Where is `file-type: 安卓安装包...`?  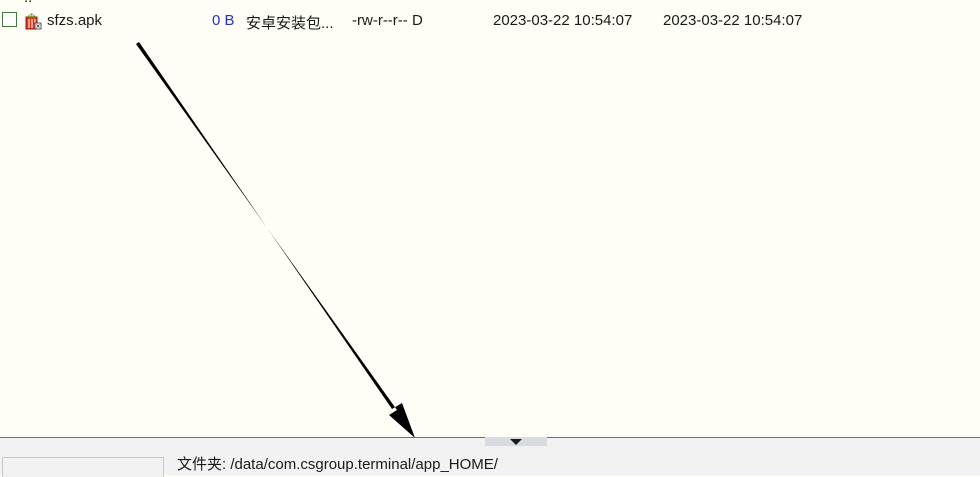
file-type: 安卓安装包... is located at coordinates (290, 23).